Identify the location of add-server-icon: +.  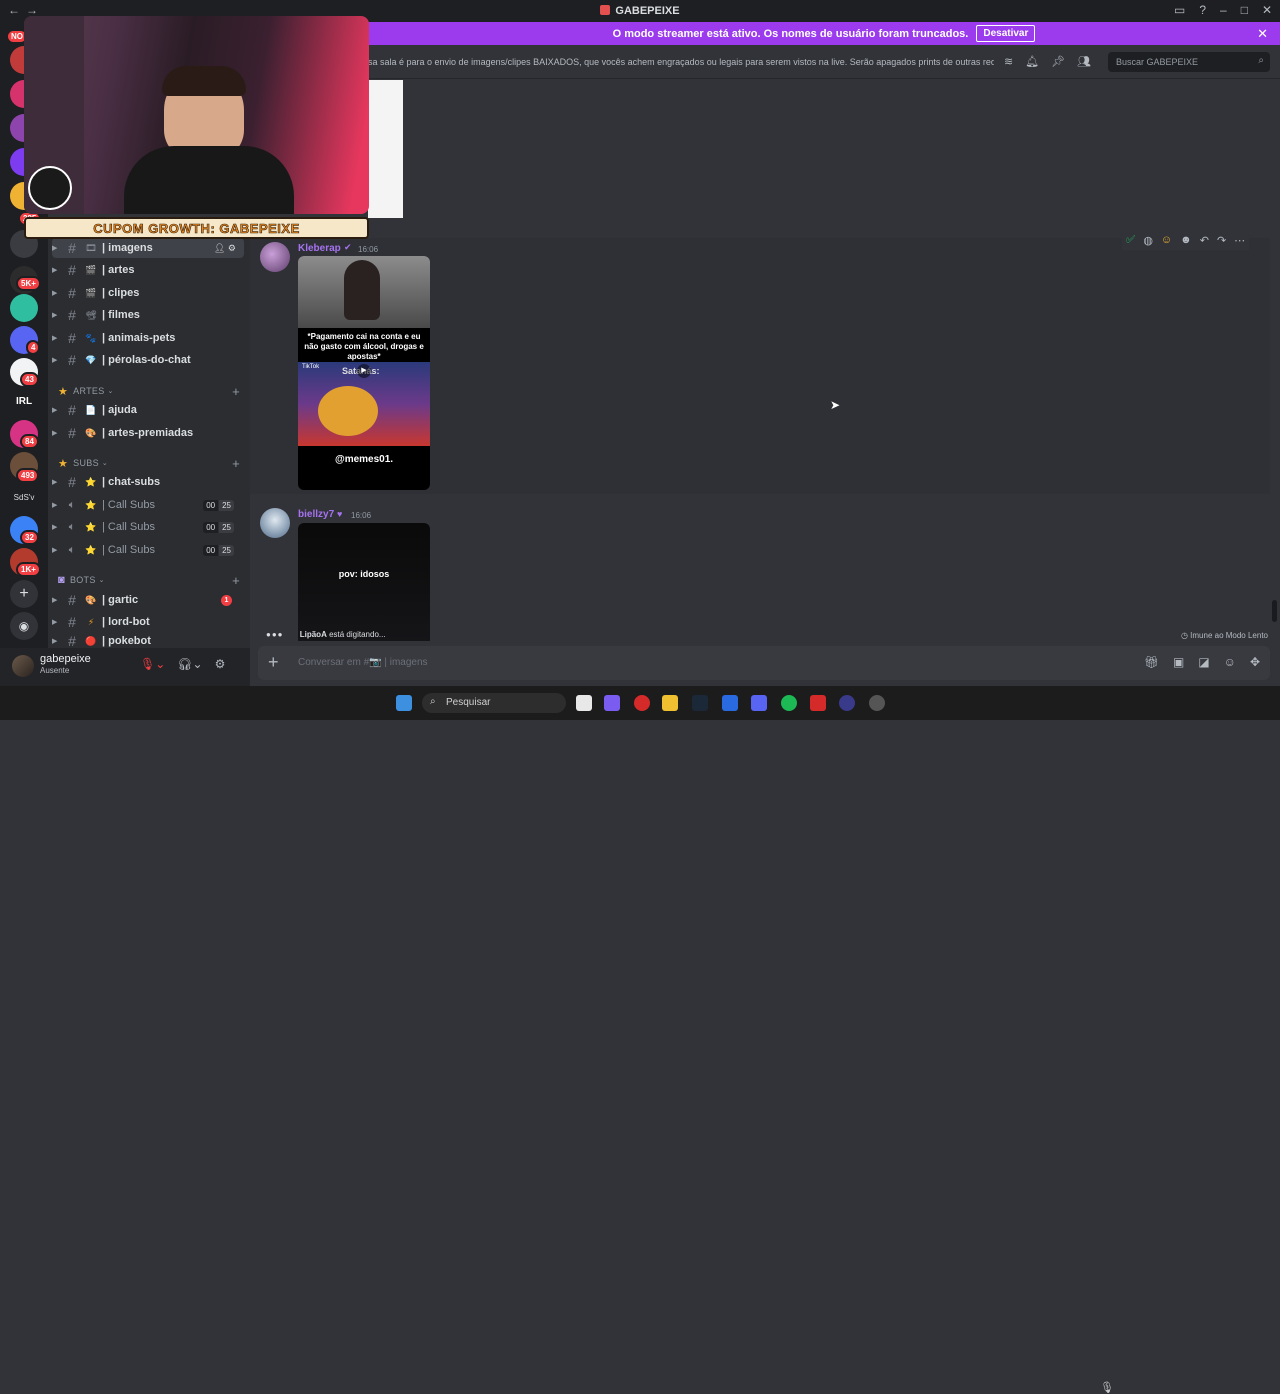
(24, 594).